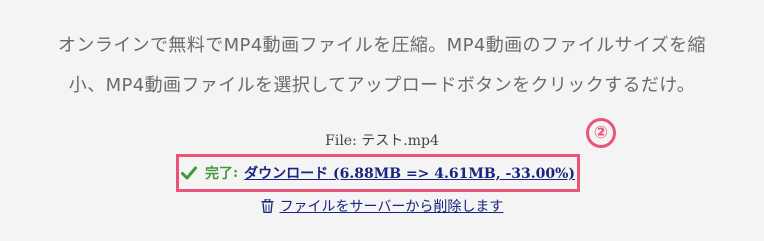 This screenshot has height=241, width=764. I want to click on annotation-marker: ②, so click(601, 133).